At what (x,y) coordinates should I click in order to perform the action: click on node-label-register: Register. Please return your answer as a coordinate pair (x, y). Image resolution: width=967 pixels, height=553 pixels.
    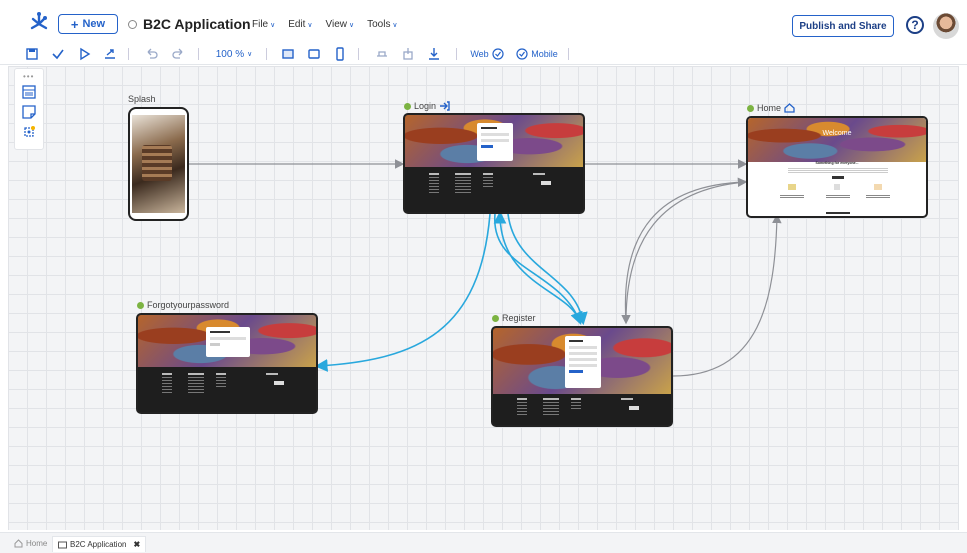
    Looking at the image, I should click on (514, 318).